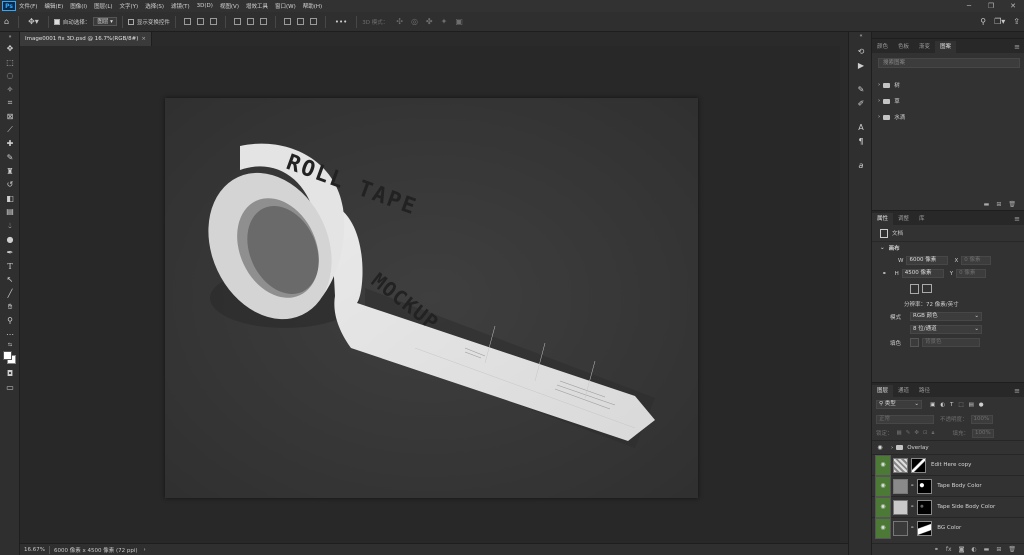  Describe the element at coordinates (213, 21) in the screenshot. I see `align-right-icon` at that location.